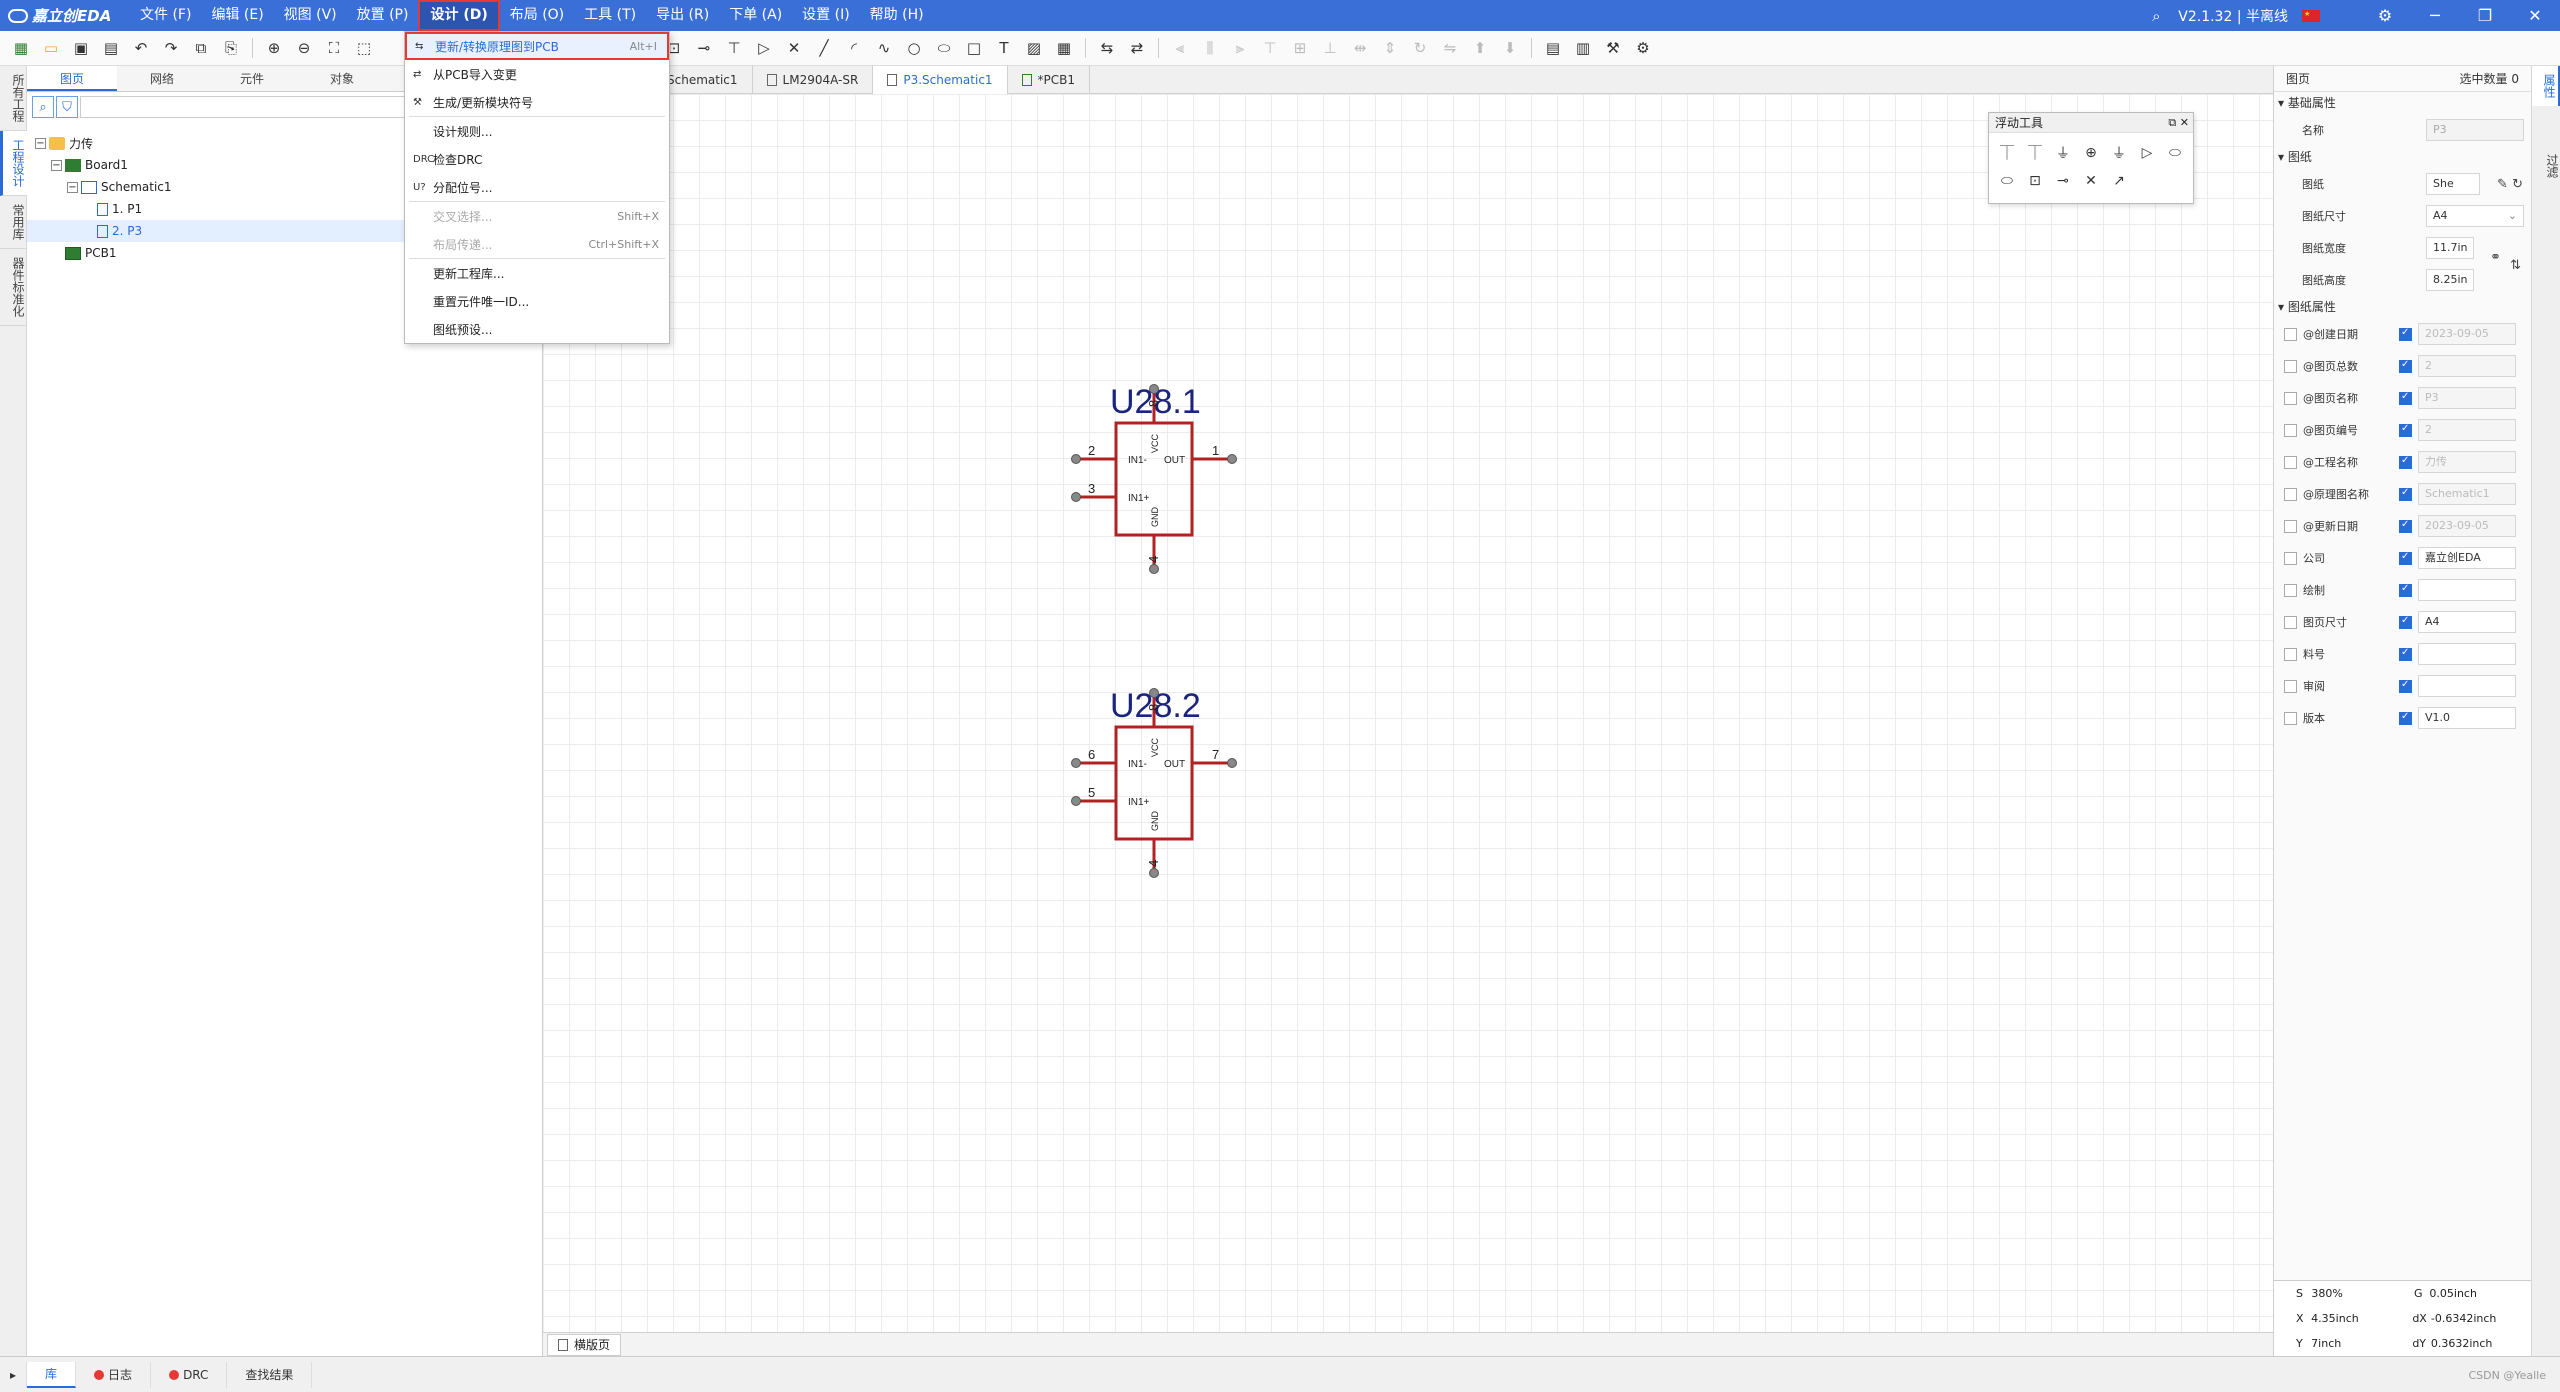 The image size is (2560, 1392). What do you see at coordinates (1034, 48) in the screenshot?
I see `image-icon: ▨` at bounding box center [1034, 48].